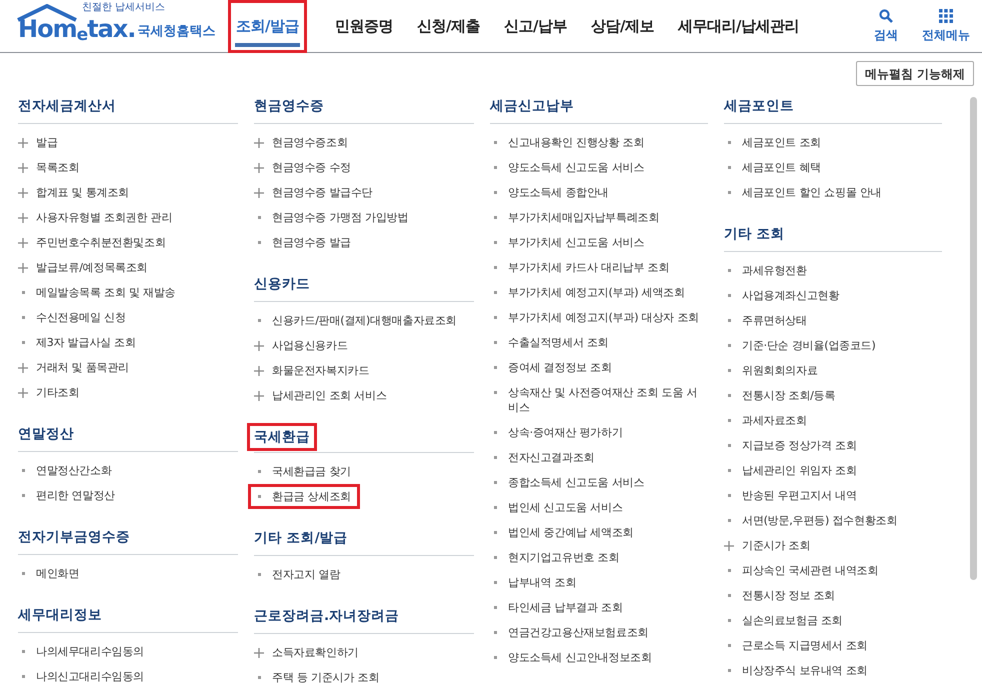 Image resolution: width=982 pixels, height=692 pixels. What do you see at coordinates (364, 167) in the screenshot?
I see `menu-link: 현금영수증 수정` at bounding box center [364, 167].